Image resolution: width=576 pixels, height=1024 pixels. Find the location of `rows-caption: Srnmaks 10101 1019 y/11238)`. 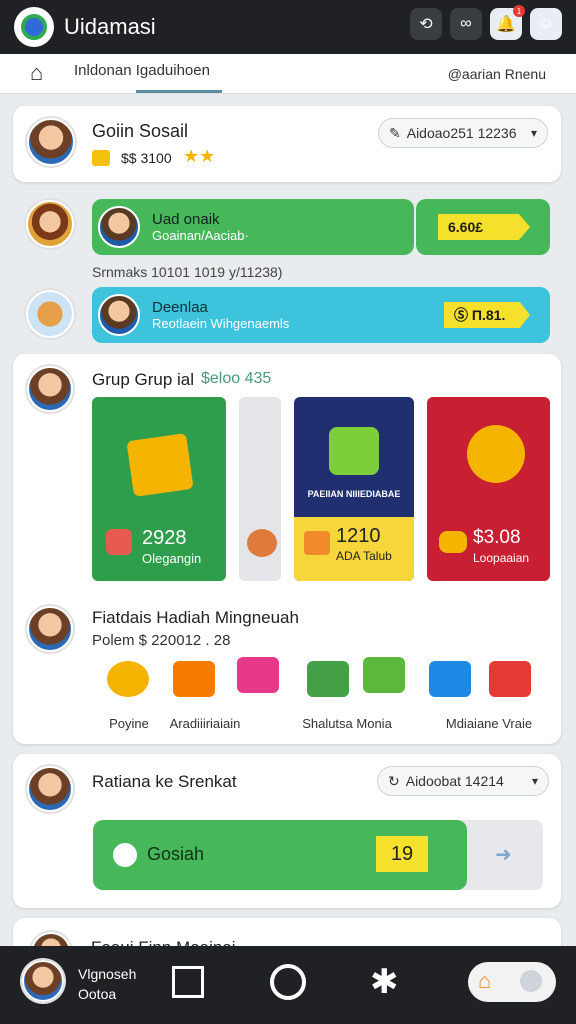

rows-caption: Srnmaks 10101 1019 y/11238) is located at coordinates (187, 272).